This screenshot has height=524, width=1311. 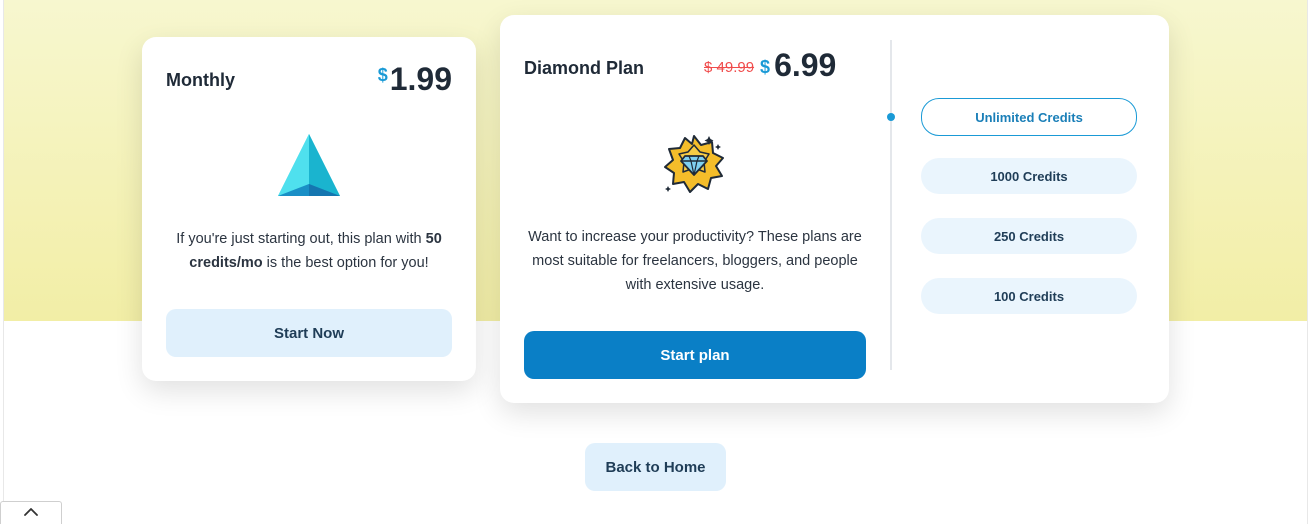 What do you see at coordinates (805, 65) in the screenshot?
I see `price-amount: 6.99` at bounding box center [805, 65].